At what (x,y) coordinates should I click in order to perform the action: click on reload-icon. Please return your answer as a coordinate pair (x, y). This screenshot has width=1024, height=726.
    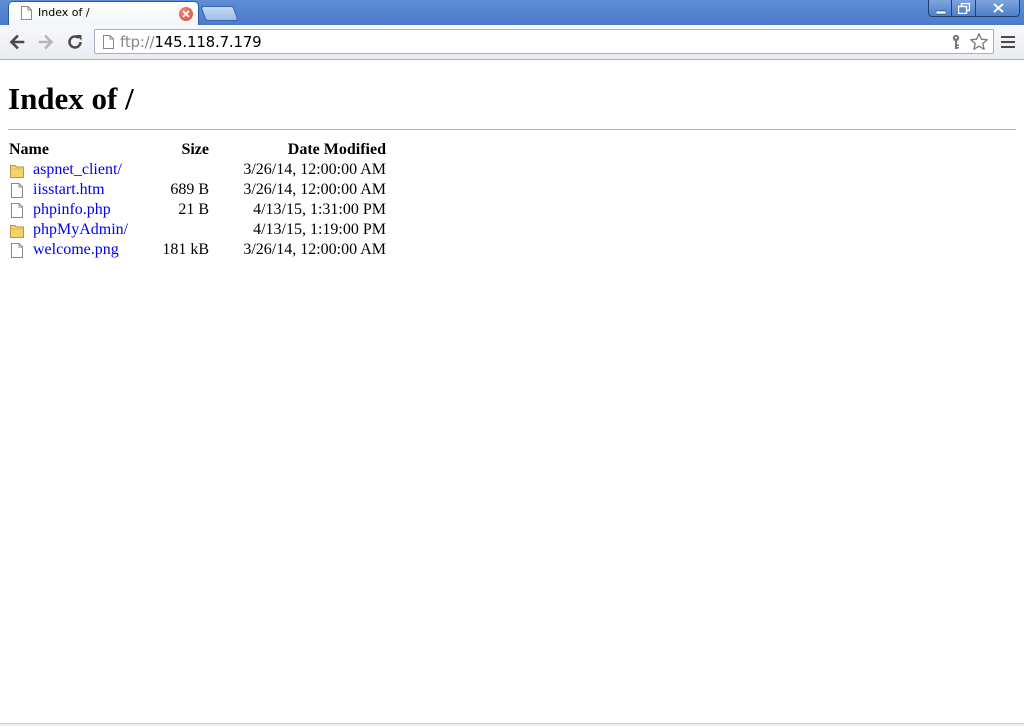
    Looking at the image, I should click on (75, 42).